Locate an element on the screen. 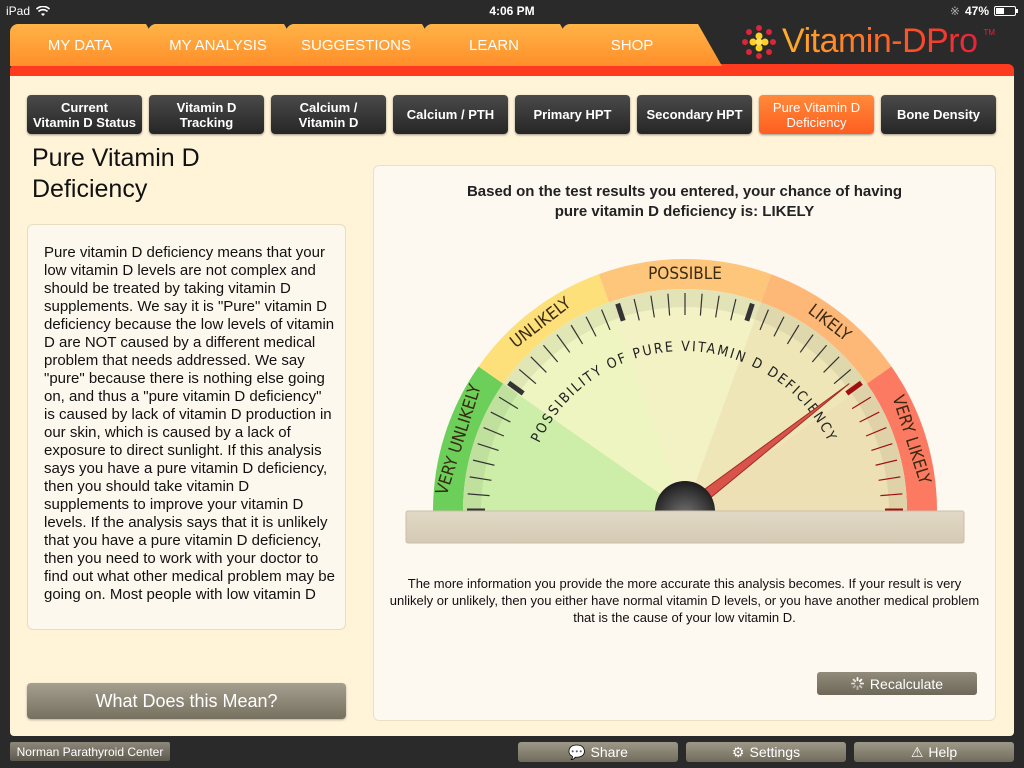  subtab-current-status: Current Vitamin D Status is located at coordinates (84, 114).